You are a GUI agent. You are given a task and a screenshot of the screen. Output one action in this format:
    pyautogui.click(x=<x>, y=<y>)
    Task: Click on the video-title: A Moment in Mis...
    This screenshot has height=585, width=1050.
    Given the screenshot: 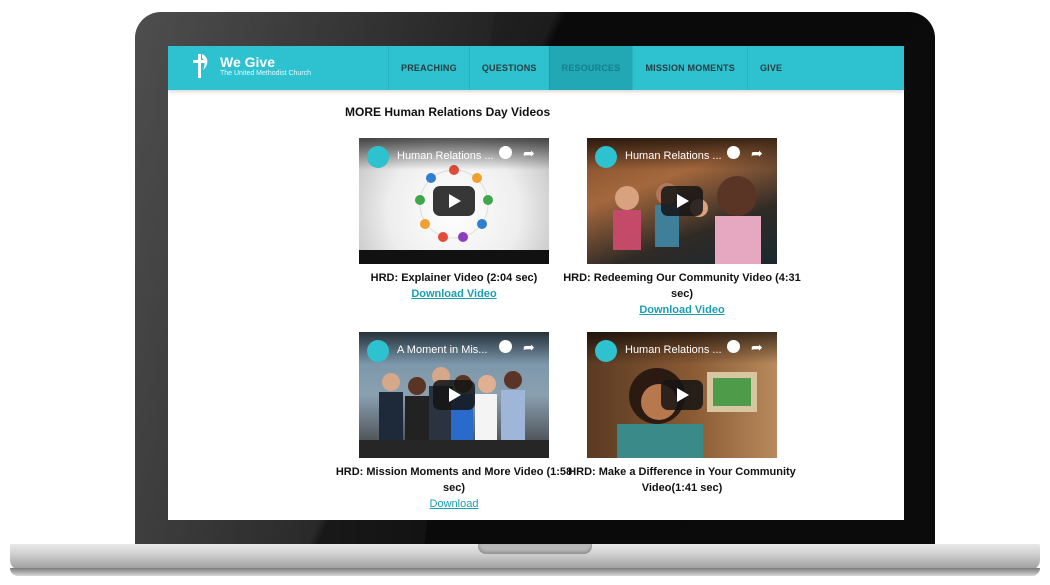 What is the action you would take?
    pyautogui.click(x=442, y=350)
    